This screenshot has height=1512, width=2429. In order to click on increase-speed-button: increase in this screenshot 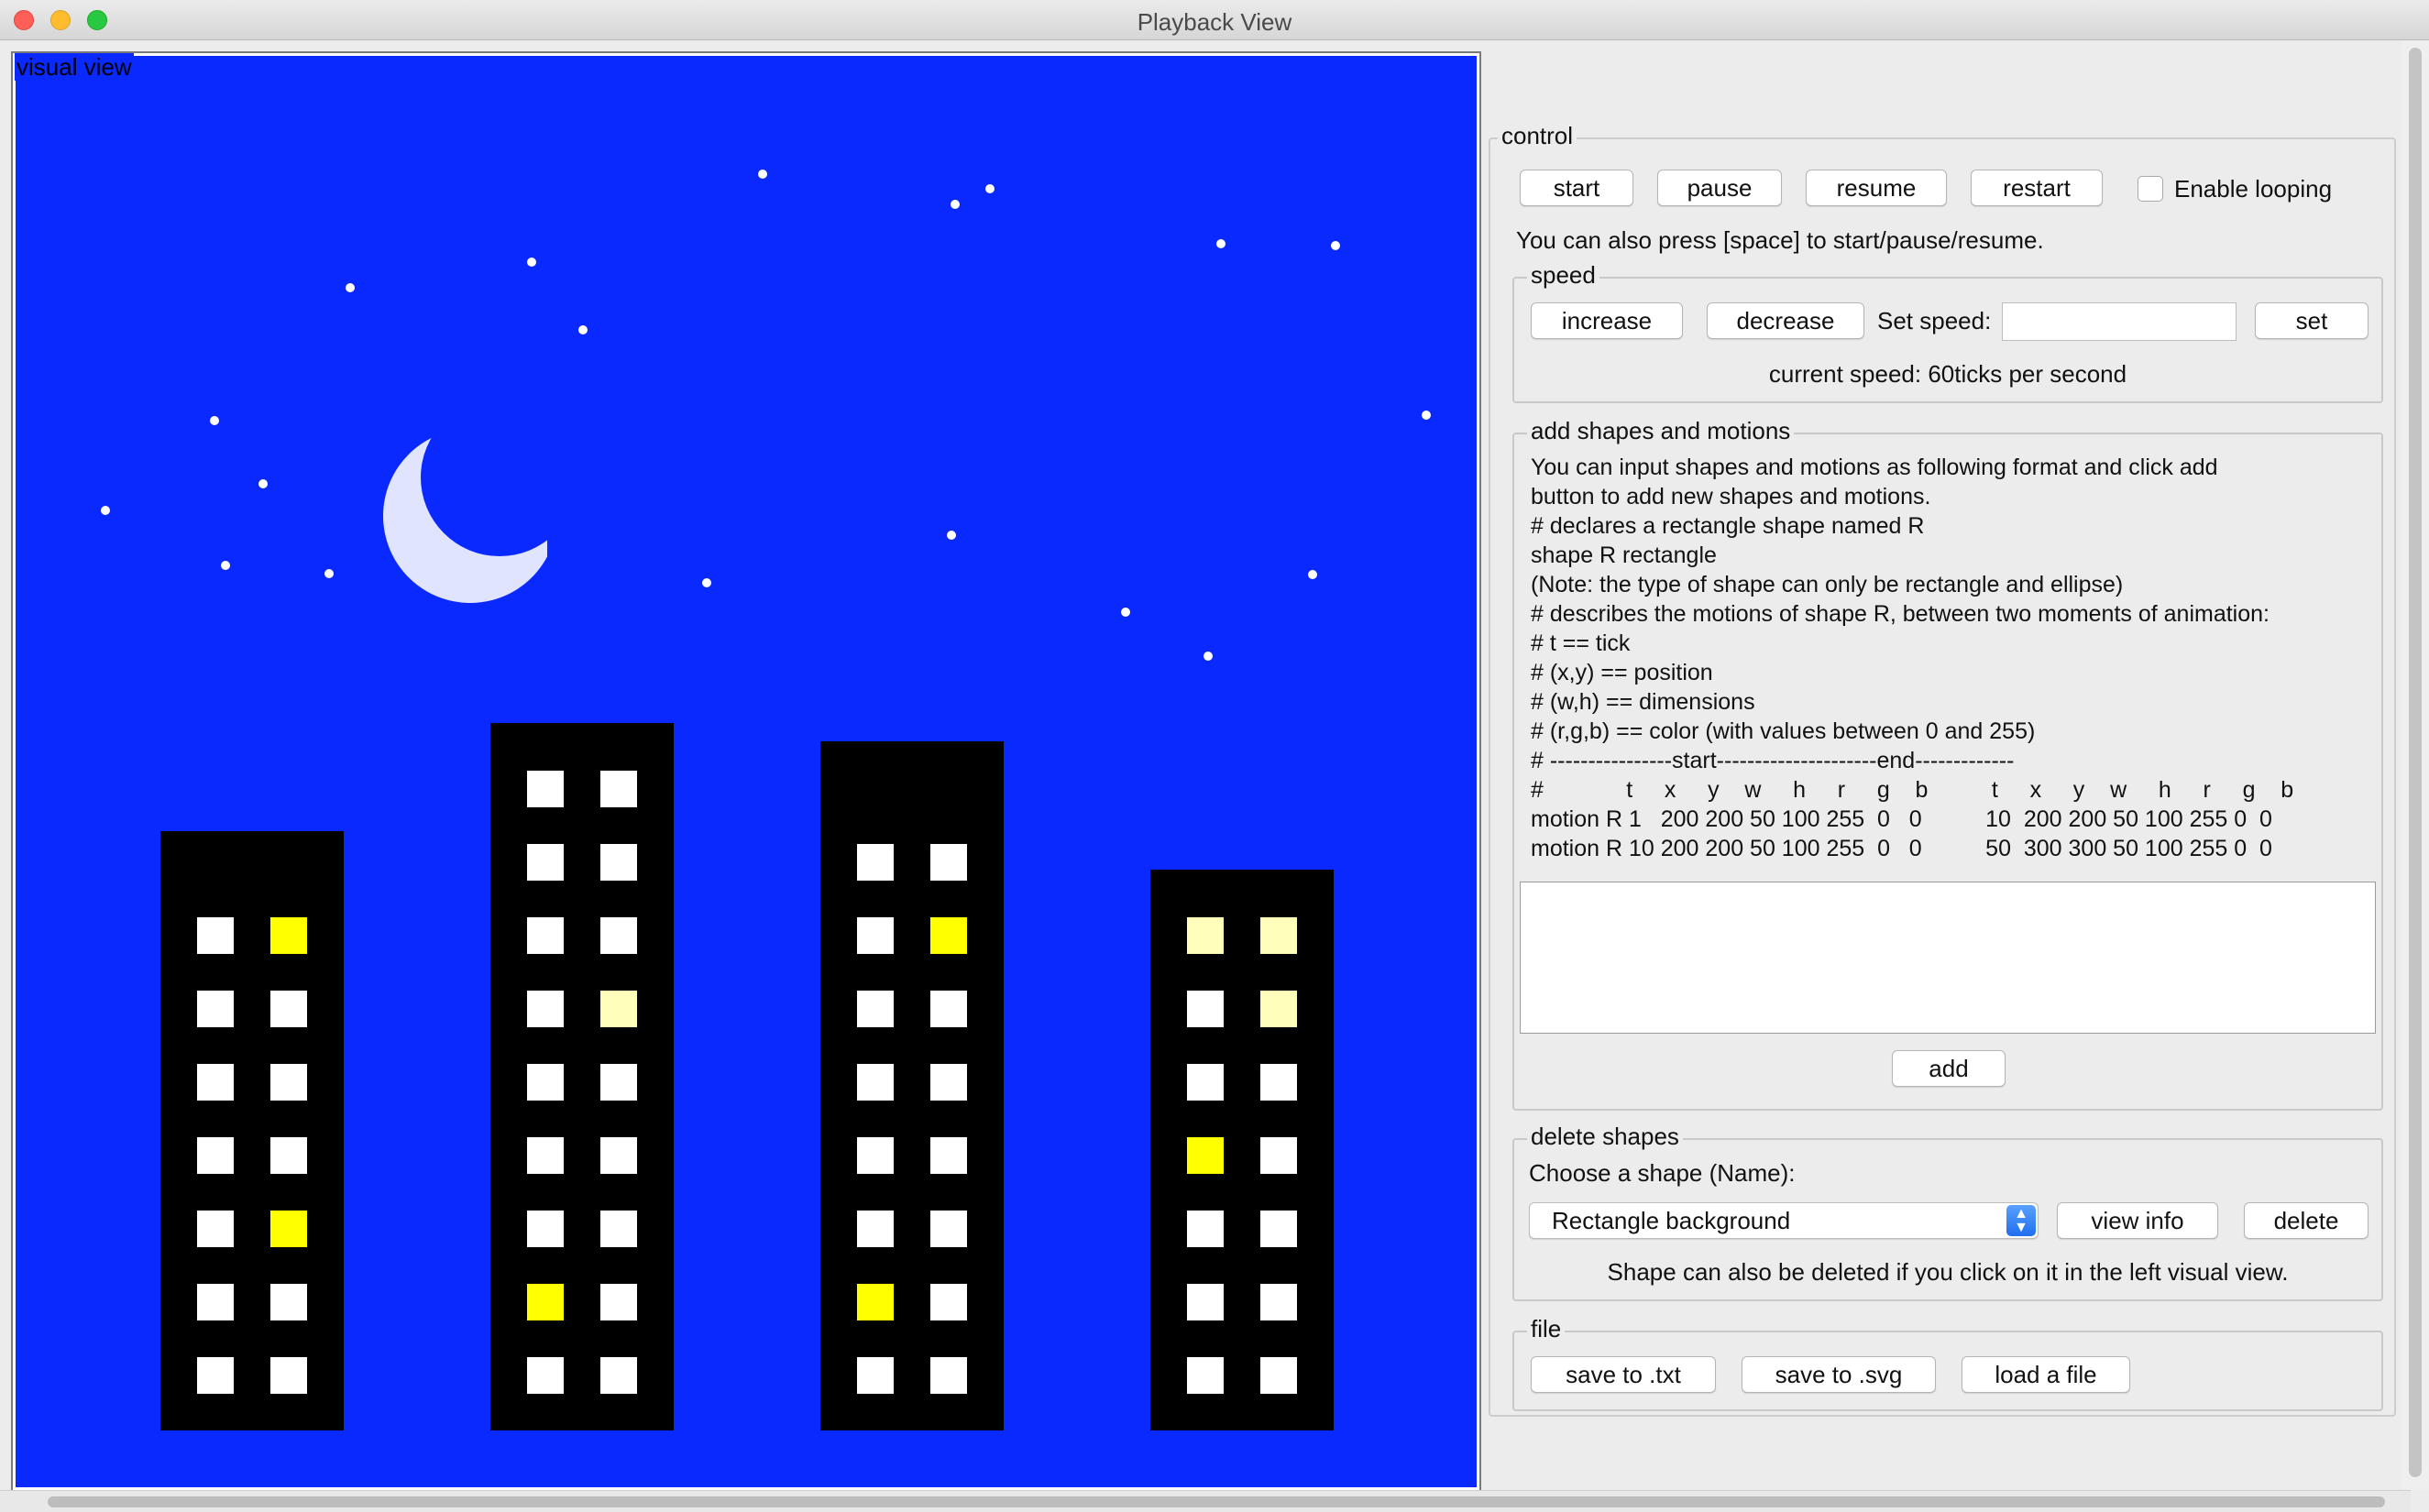, I will do `click(1607, 320)`.